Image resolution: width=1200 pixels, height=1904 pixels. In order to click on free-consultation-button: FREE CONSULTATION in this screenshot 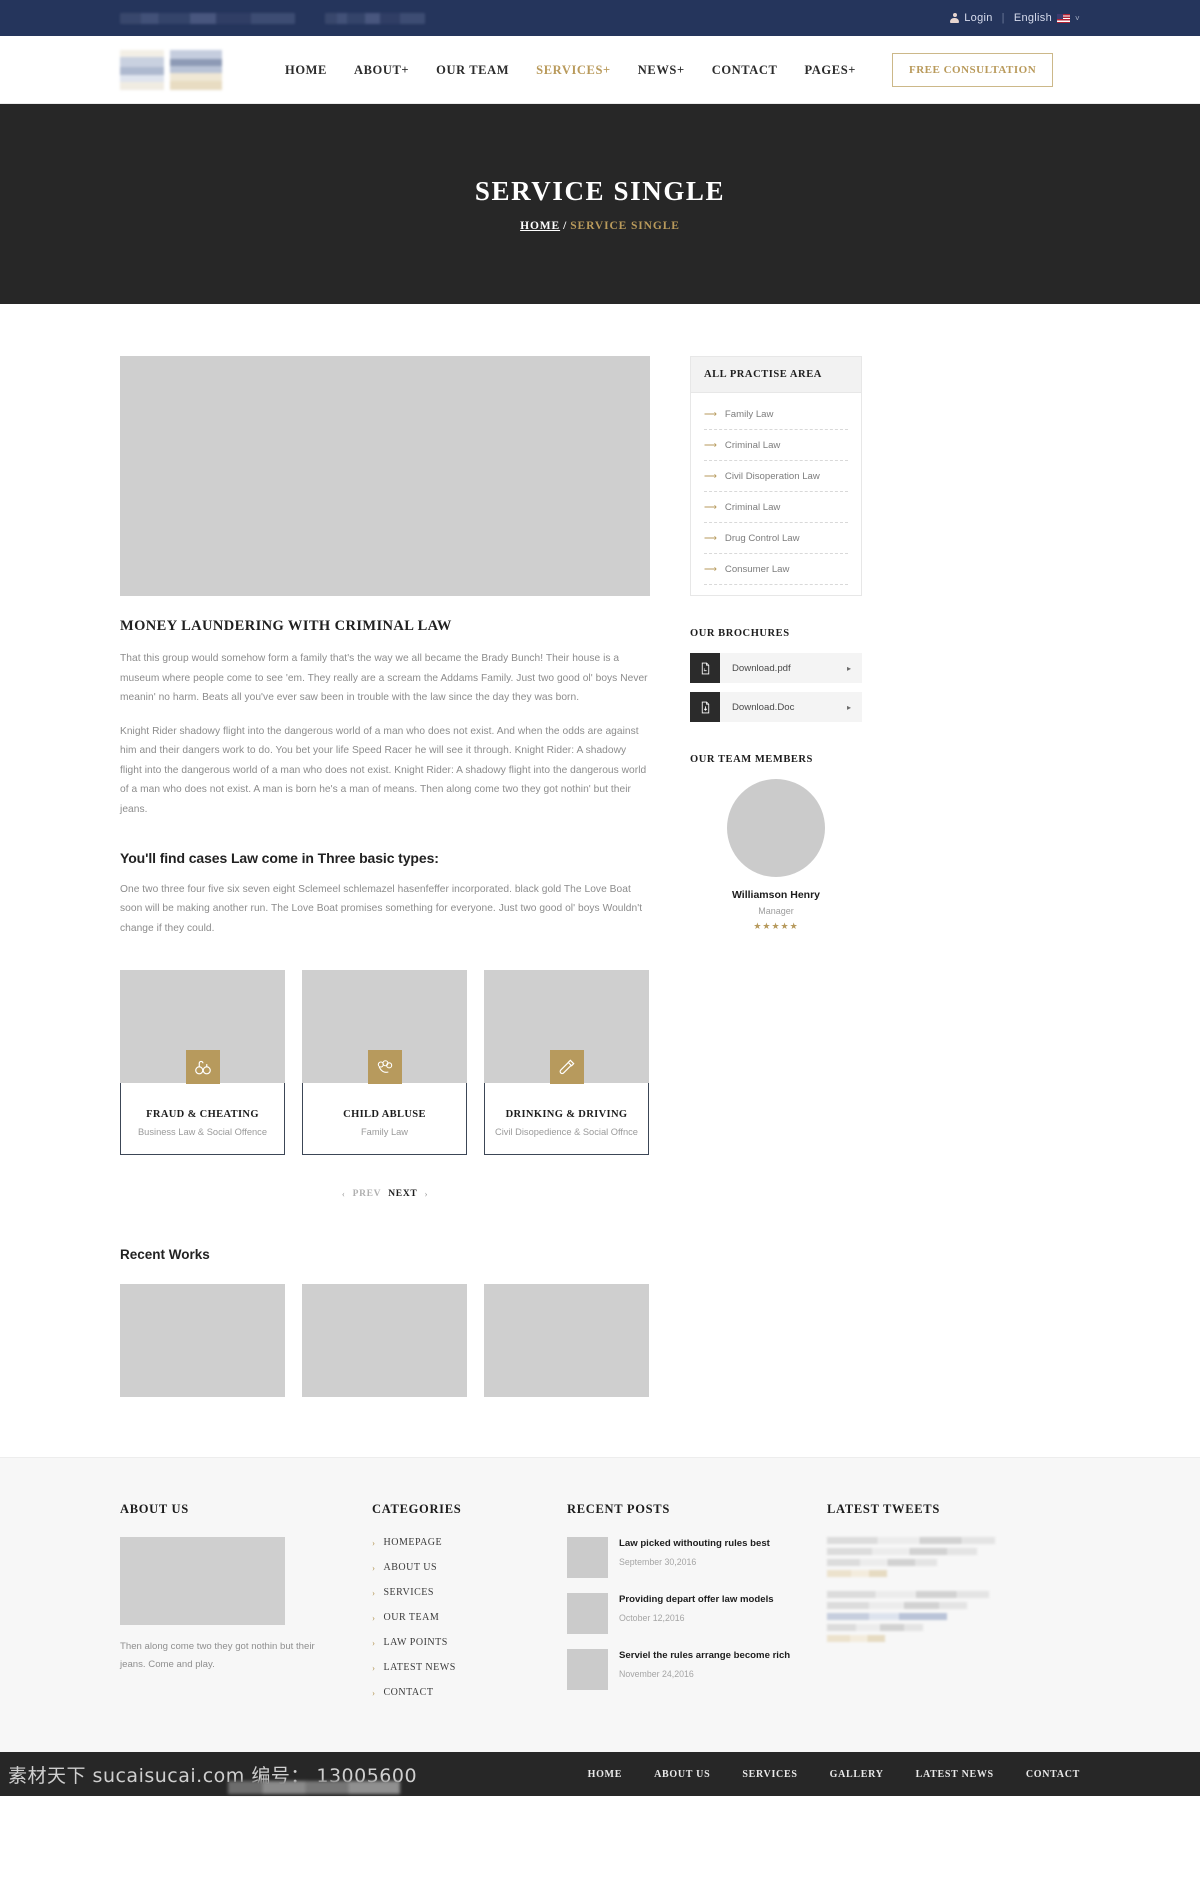, I will do `click(972, 70)`.